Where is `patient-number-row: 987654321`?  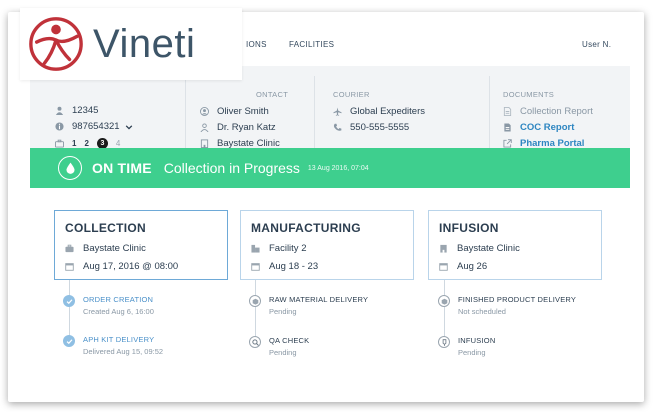
patient-number-row: 987654321 is located at coordinates (94, 126).